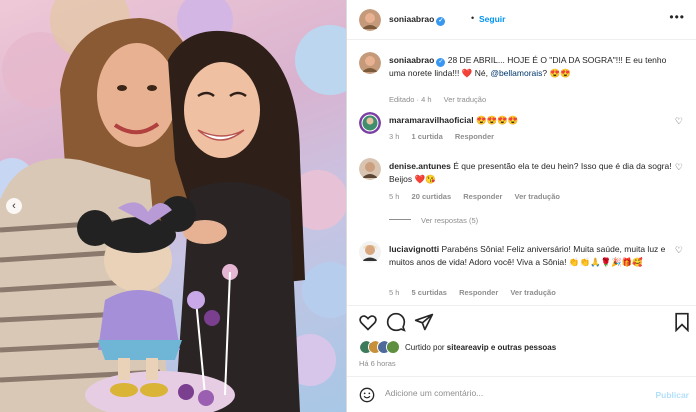  I want to click on post-time: Há 6 horas, so click(377, 363).